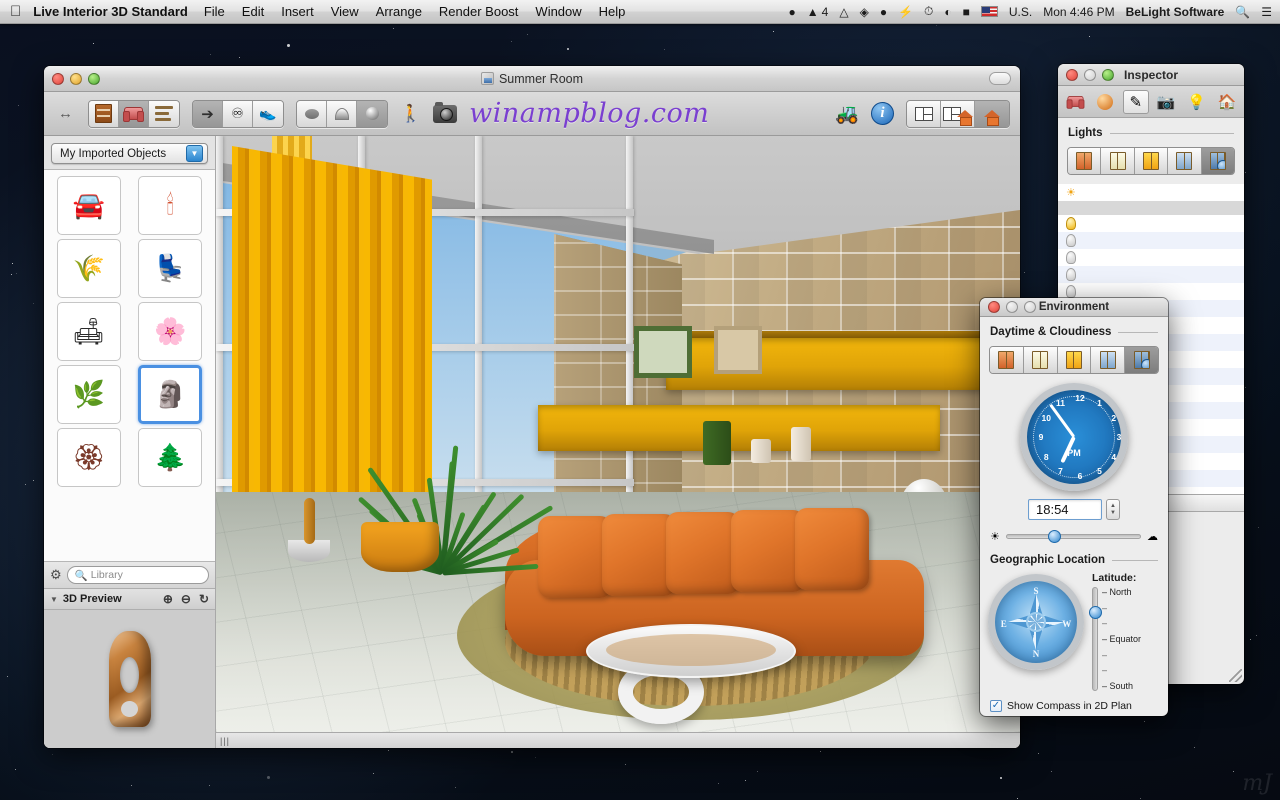  I want to click on info-icon: i, so click(882, 113).